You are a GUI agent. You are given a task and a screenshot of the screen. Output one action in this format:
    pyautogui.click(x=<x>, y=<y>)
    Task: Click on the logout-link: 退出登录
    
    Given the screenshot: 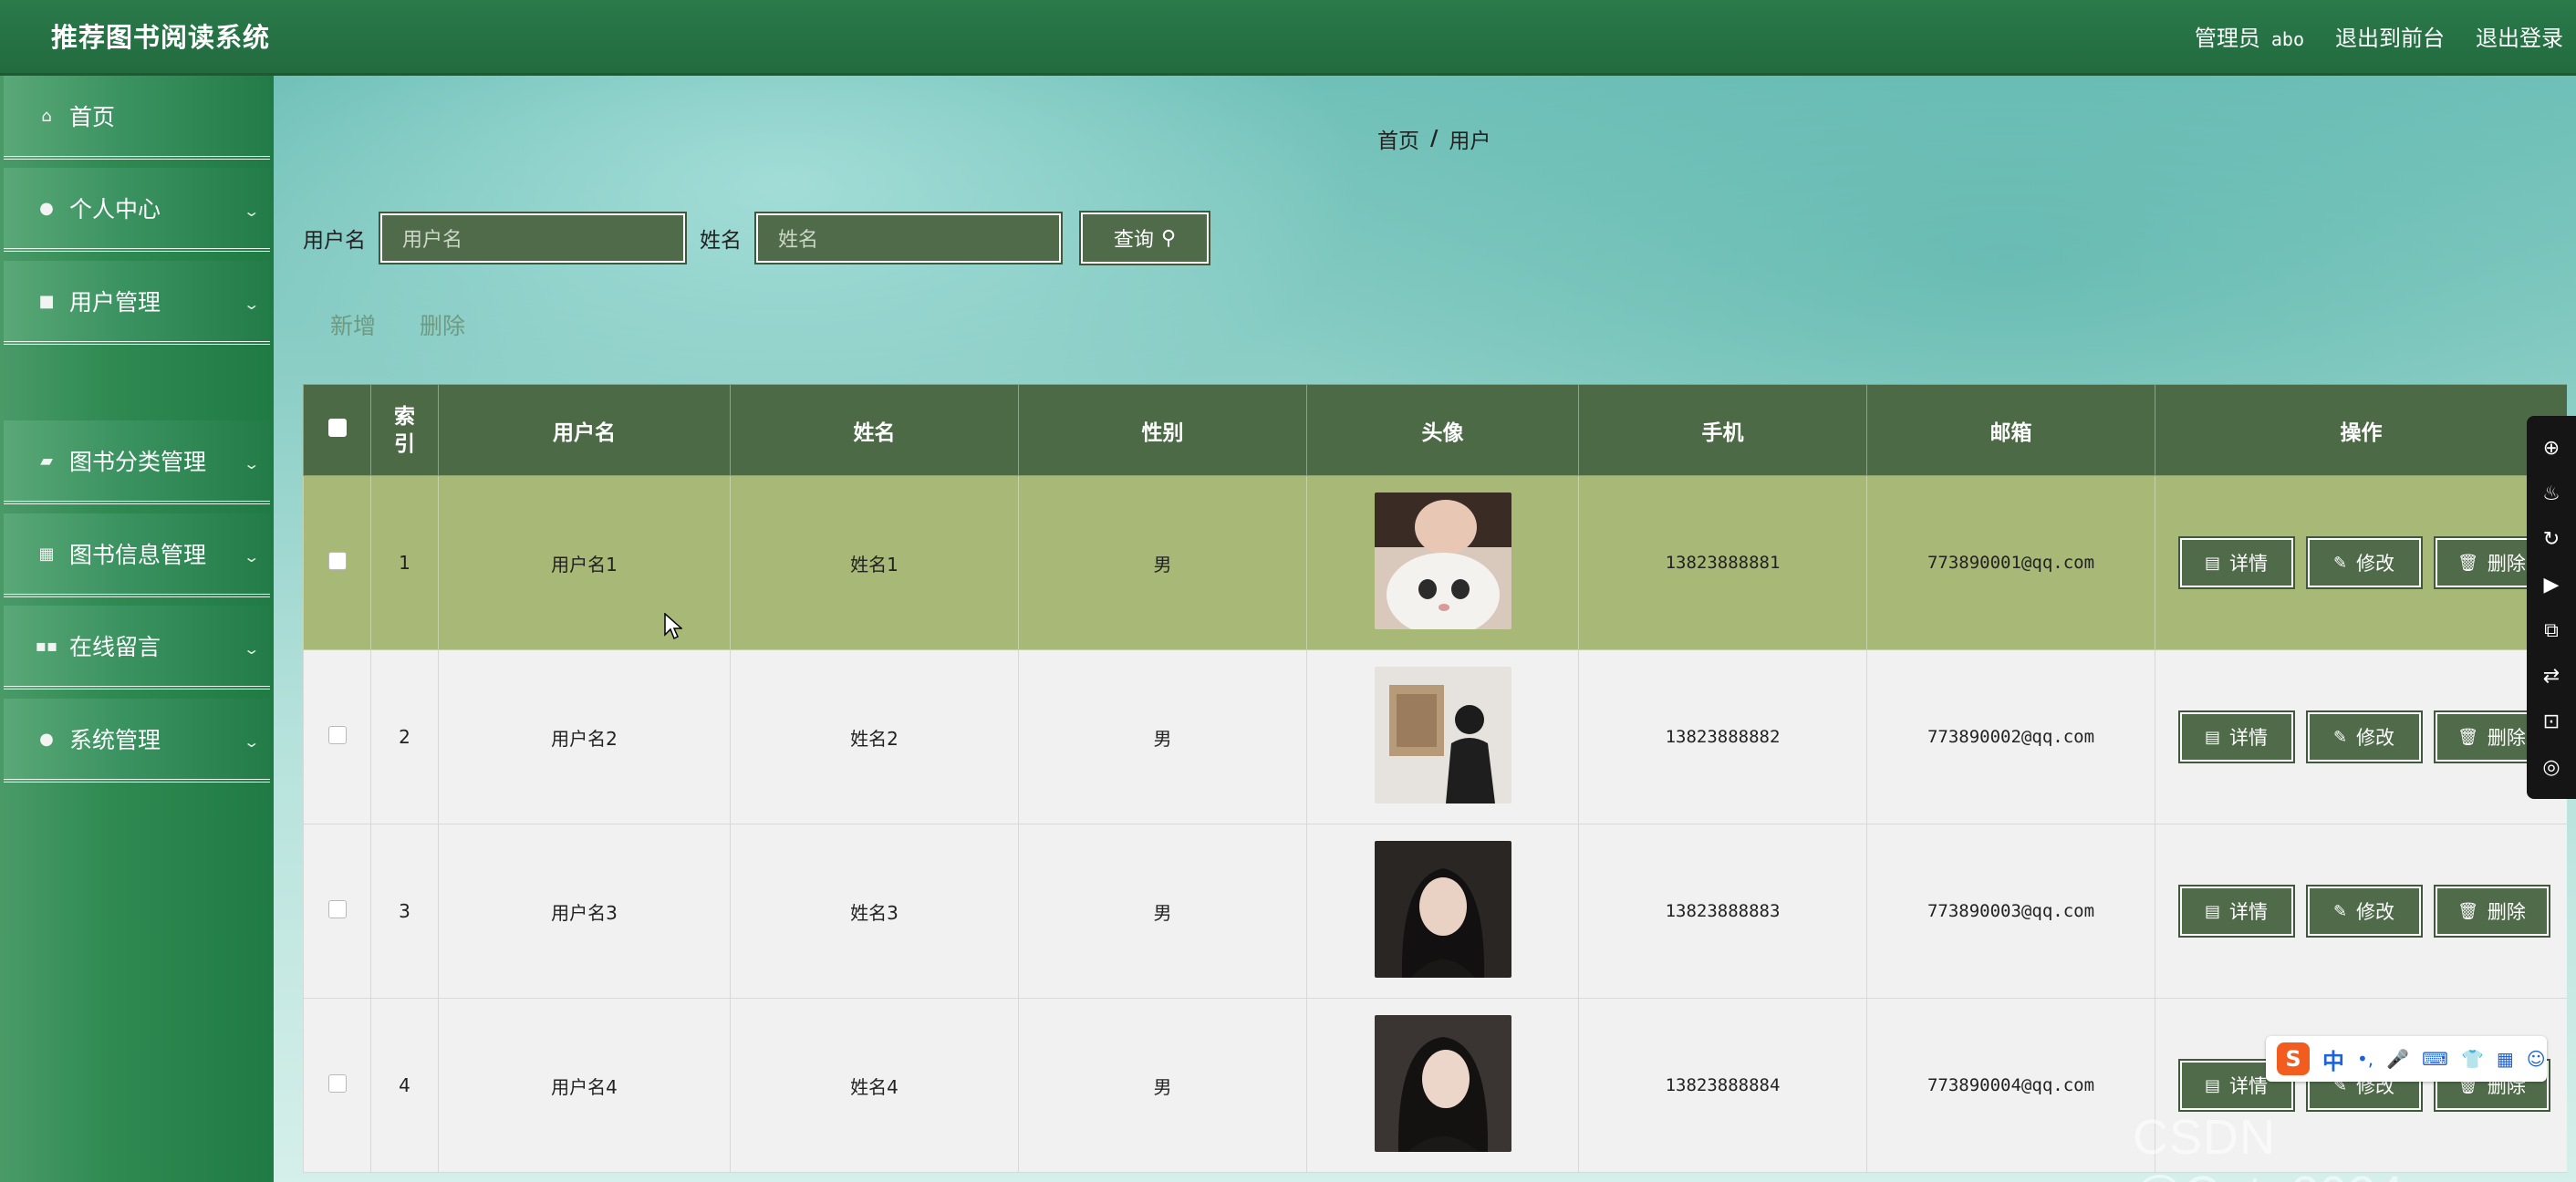 What is the action you would take?
    pyautogui.click(x=2519, y=36)
    